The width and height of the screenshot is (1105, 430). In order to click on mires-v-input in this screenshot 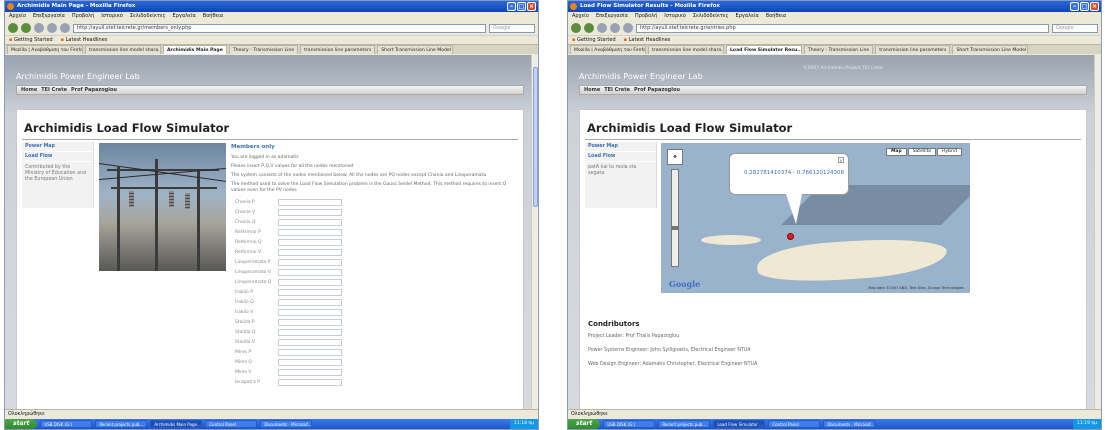, I will do `click(310, 372)`.